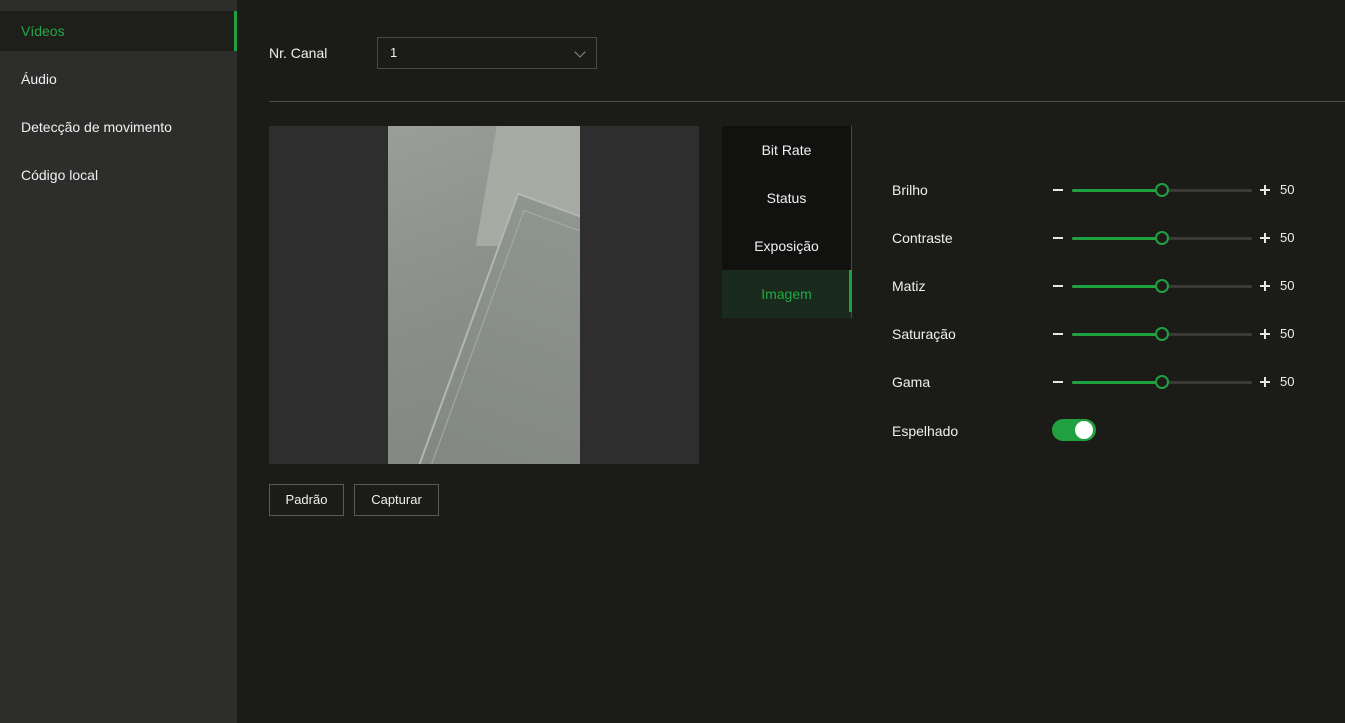  I want to click on contrast-slider, so click(1162, 238).